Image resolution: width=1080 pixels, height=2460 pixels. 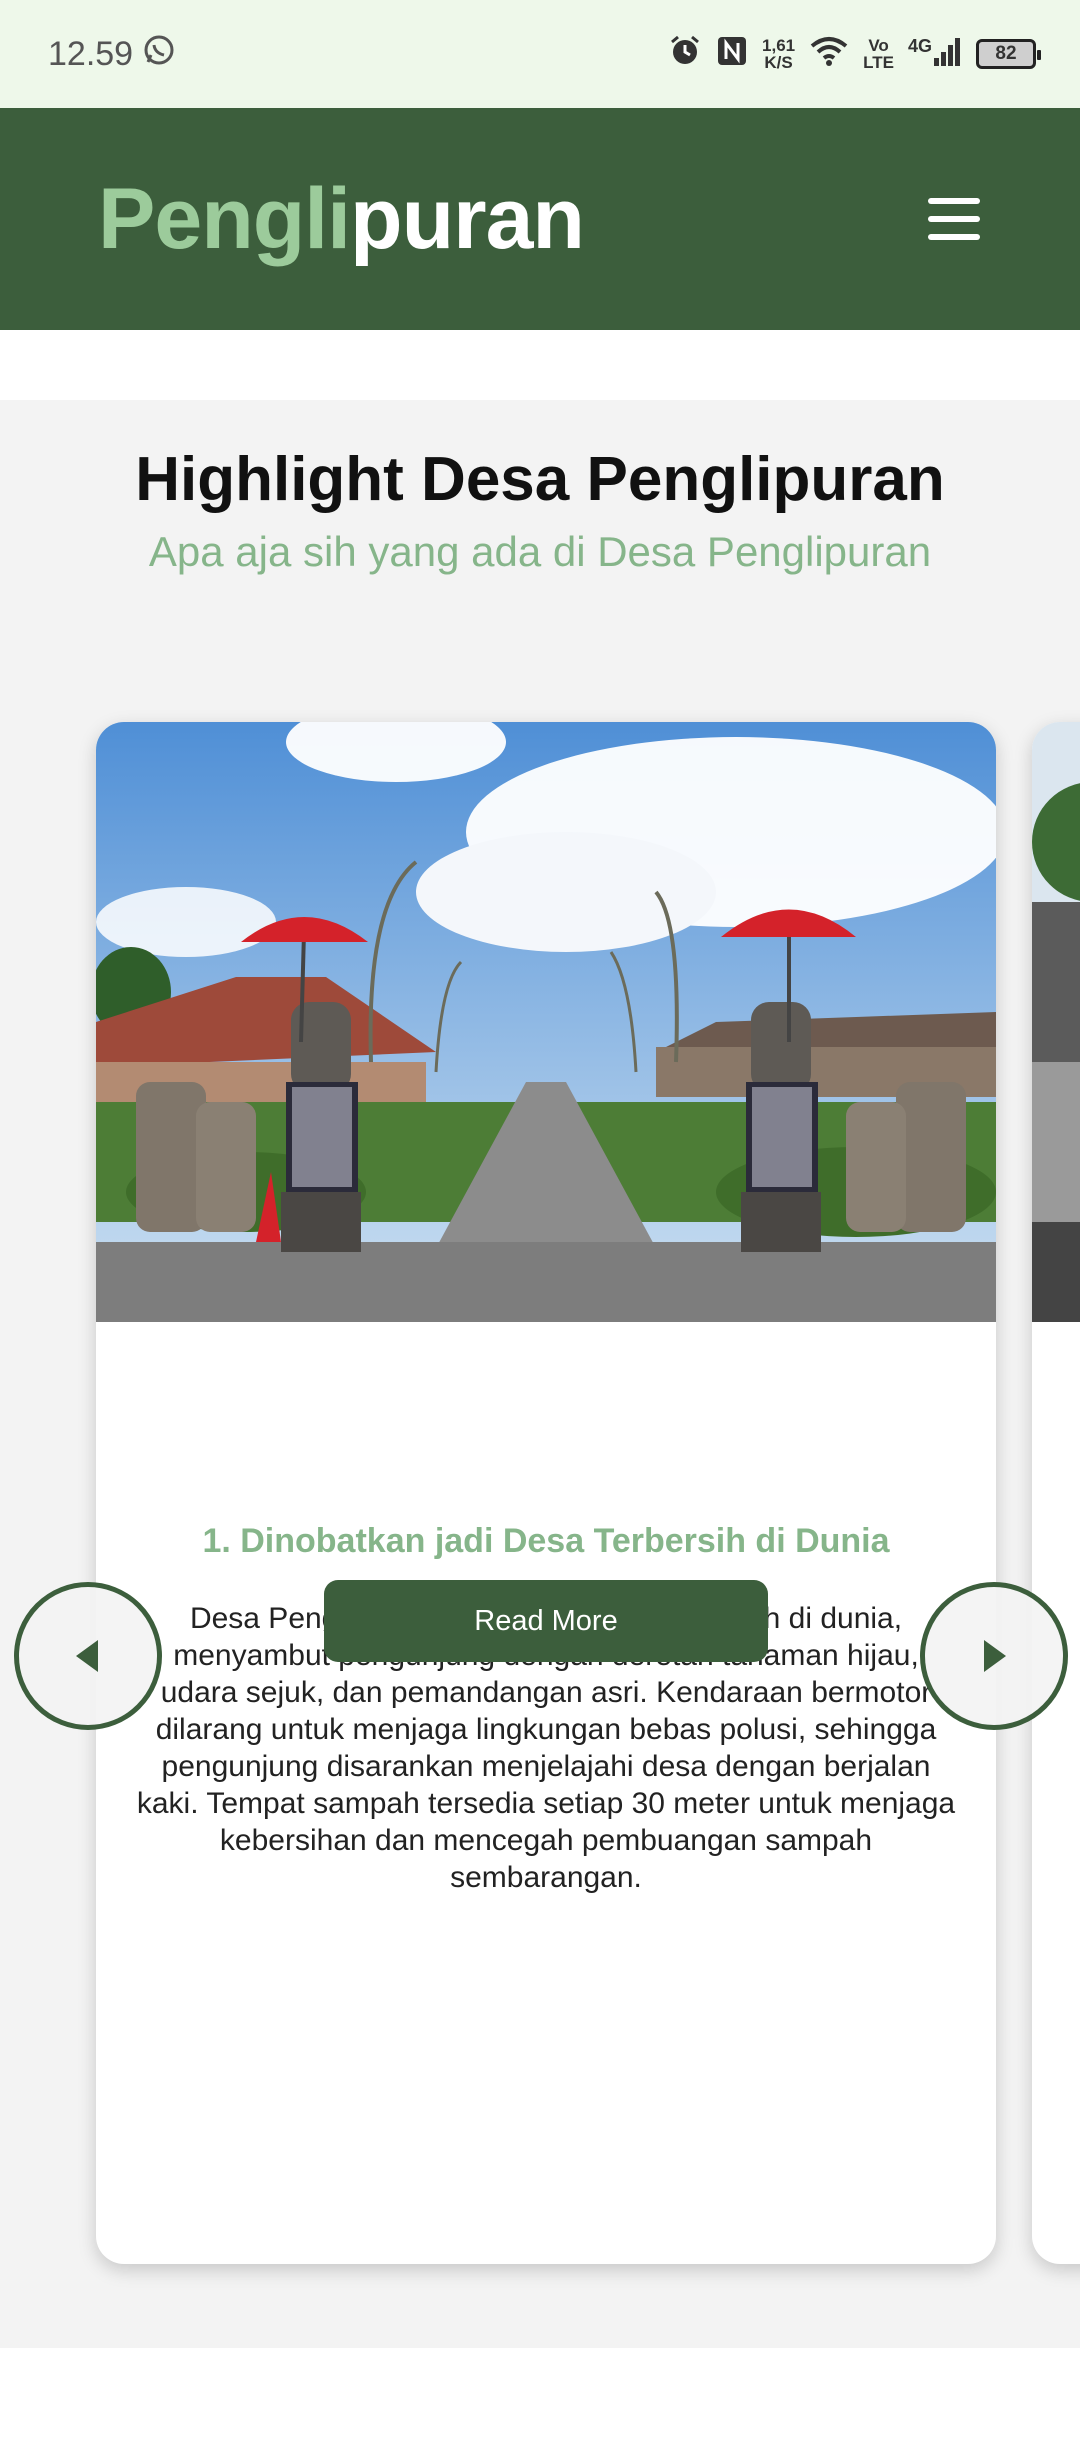 I want to click on hamburger-menu-icon, so click(x=954, y=219).